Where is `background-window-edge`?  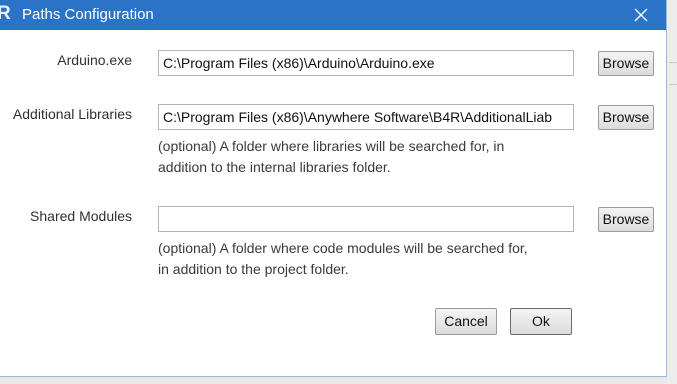
background-window-edge is located at coordinates (672, 192).